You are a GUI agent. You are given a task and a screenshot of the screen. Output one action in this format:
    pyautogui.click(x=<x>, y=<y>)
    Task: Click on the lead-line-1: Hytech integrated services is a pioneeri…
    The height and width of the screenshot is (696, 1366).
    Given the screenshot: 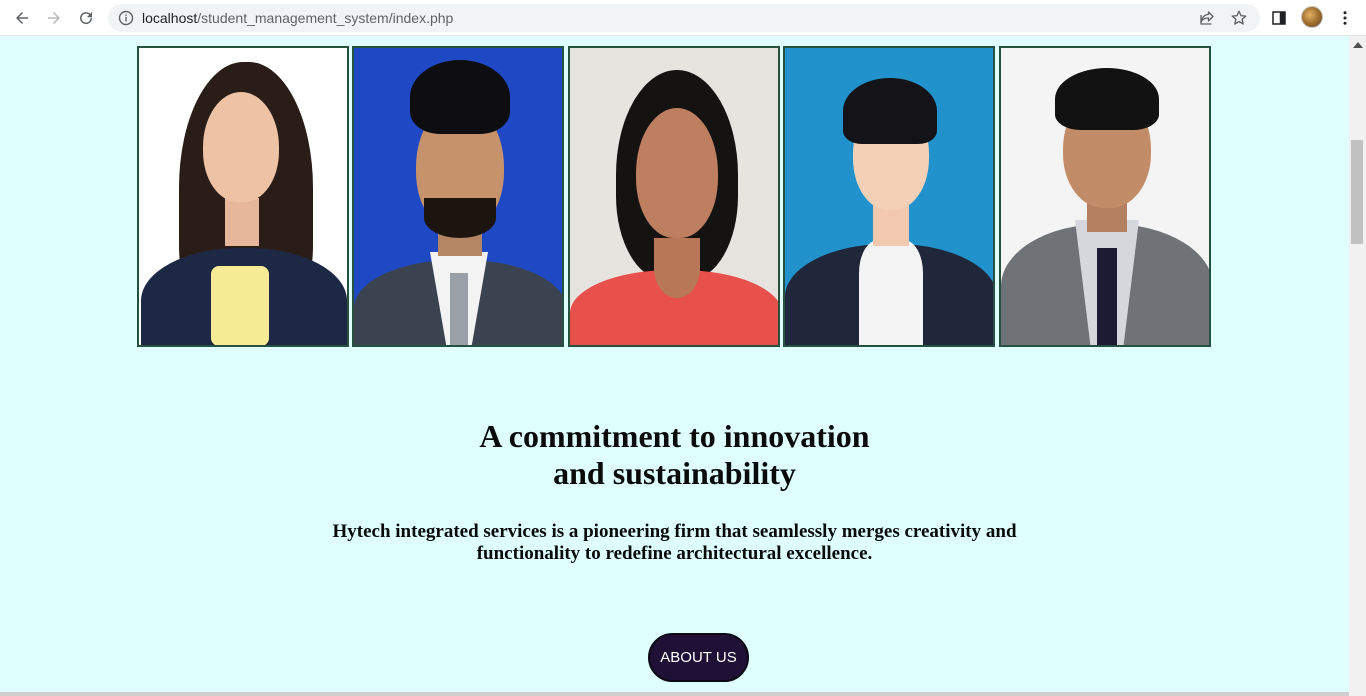 What is the action you would take?
    pyautogui.click(x=674, y=531)
    